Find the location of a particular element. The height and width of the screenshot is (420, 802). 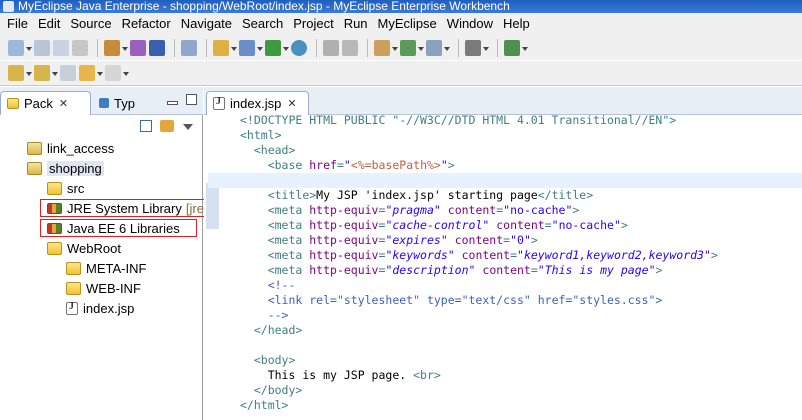

tab-index-jsp: index.jsp ✕ is located at coordinates (257, 103).